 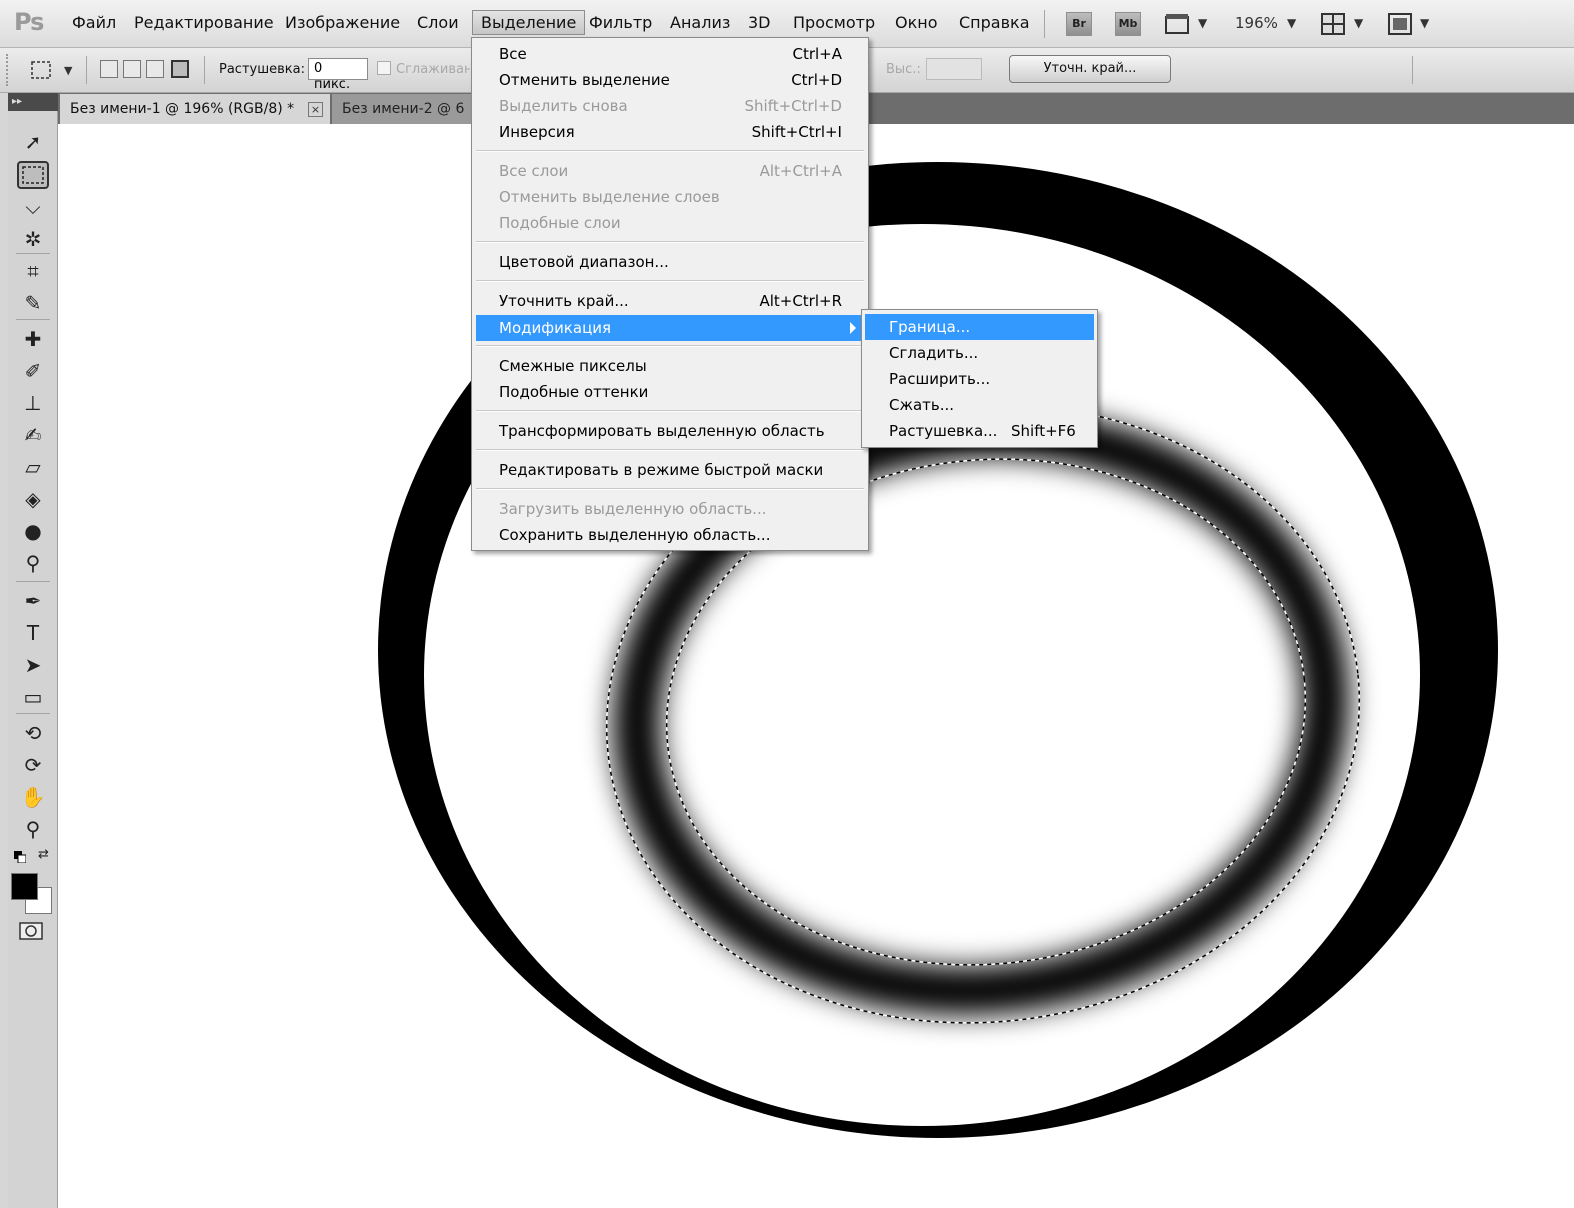 What do you see at coordinates (670, 80) in the screenshot?
I see `menu-item-deselect: Отменить выделение Ctrl+D` at bounding box center [670, 80].